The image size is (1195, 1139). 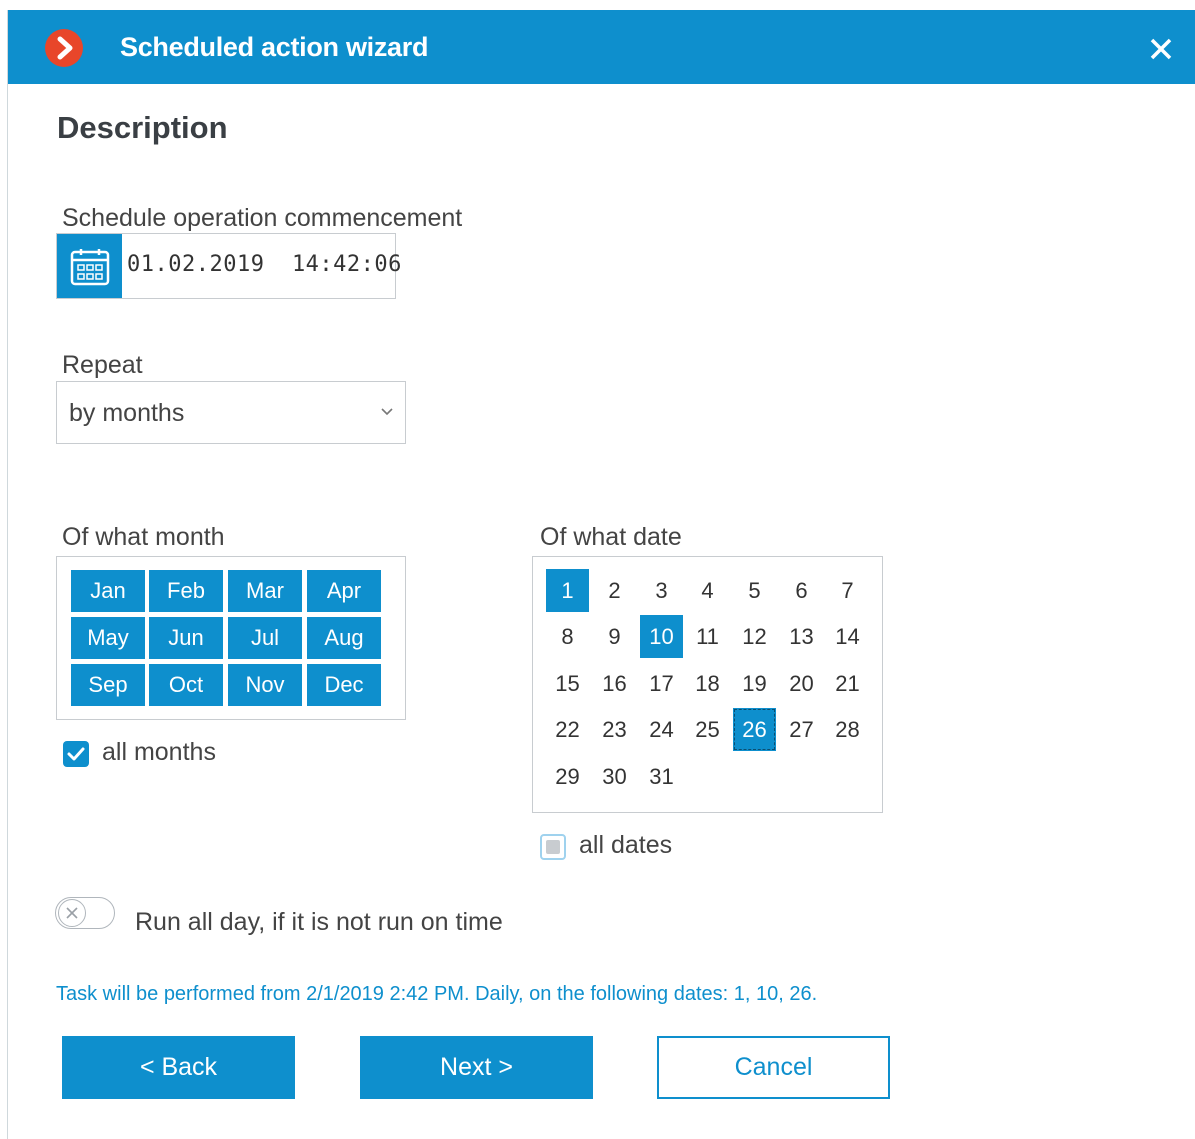 What do you see at coordinates (143, 537) in the screenshot?
I see `month-label: Of what month` at bounding box center [143, 537].